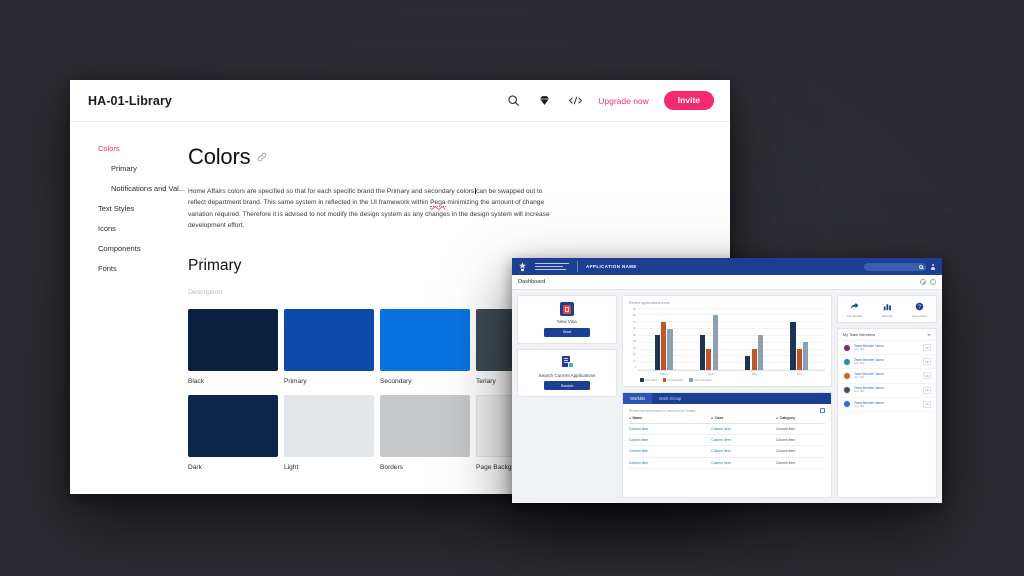  What do you see at coordinates (670, 398) in the screenshot?
I see `tab-work-group: Work Group` at bounding box center [670, 398].